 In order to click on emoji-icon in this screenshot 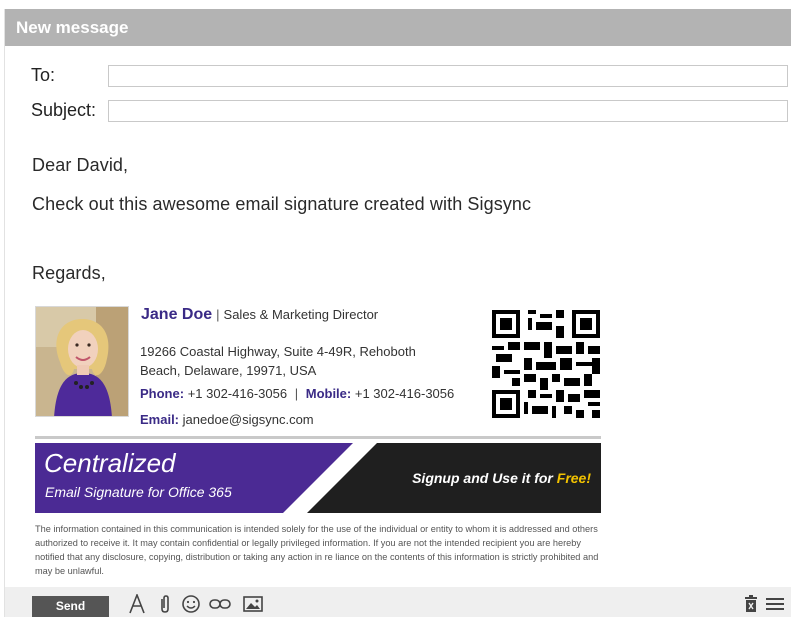, I will do `click(191, 604)`.